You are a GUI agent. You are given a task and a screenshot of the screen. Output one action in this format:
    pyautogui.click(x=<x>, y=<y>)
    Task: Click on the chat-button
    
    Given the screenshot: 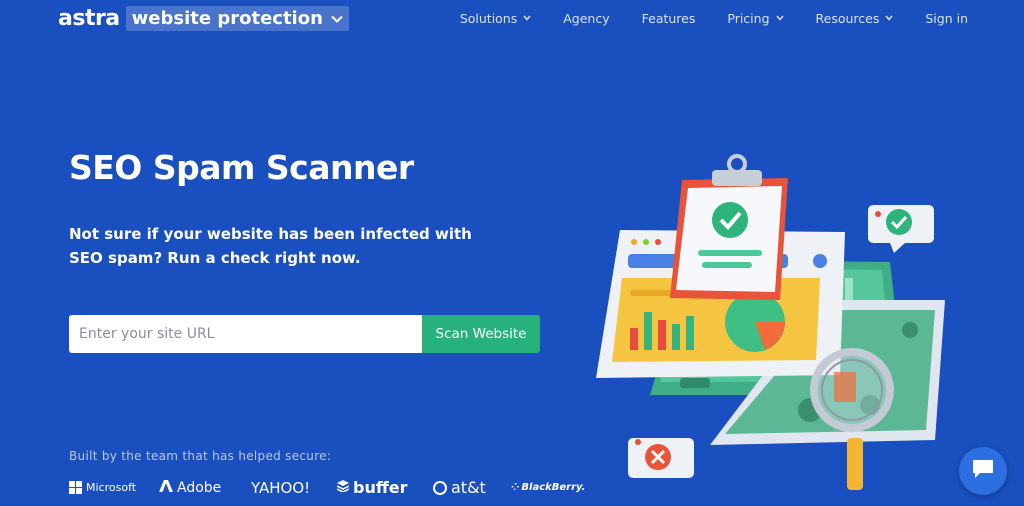 What is the action you would take?
    pyautogui.click(x=983, y=471)
    